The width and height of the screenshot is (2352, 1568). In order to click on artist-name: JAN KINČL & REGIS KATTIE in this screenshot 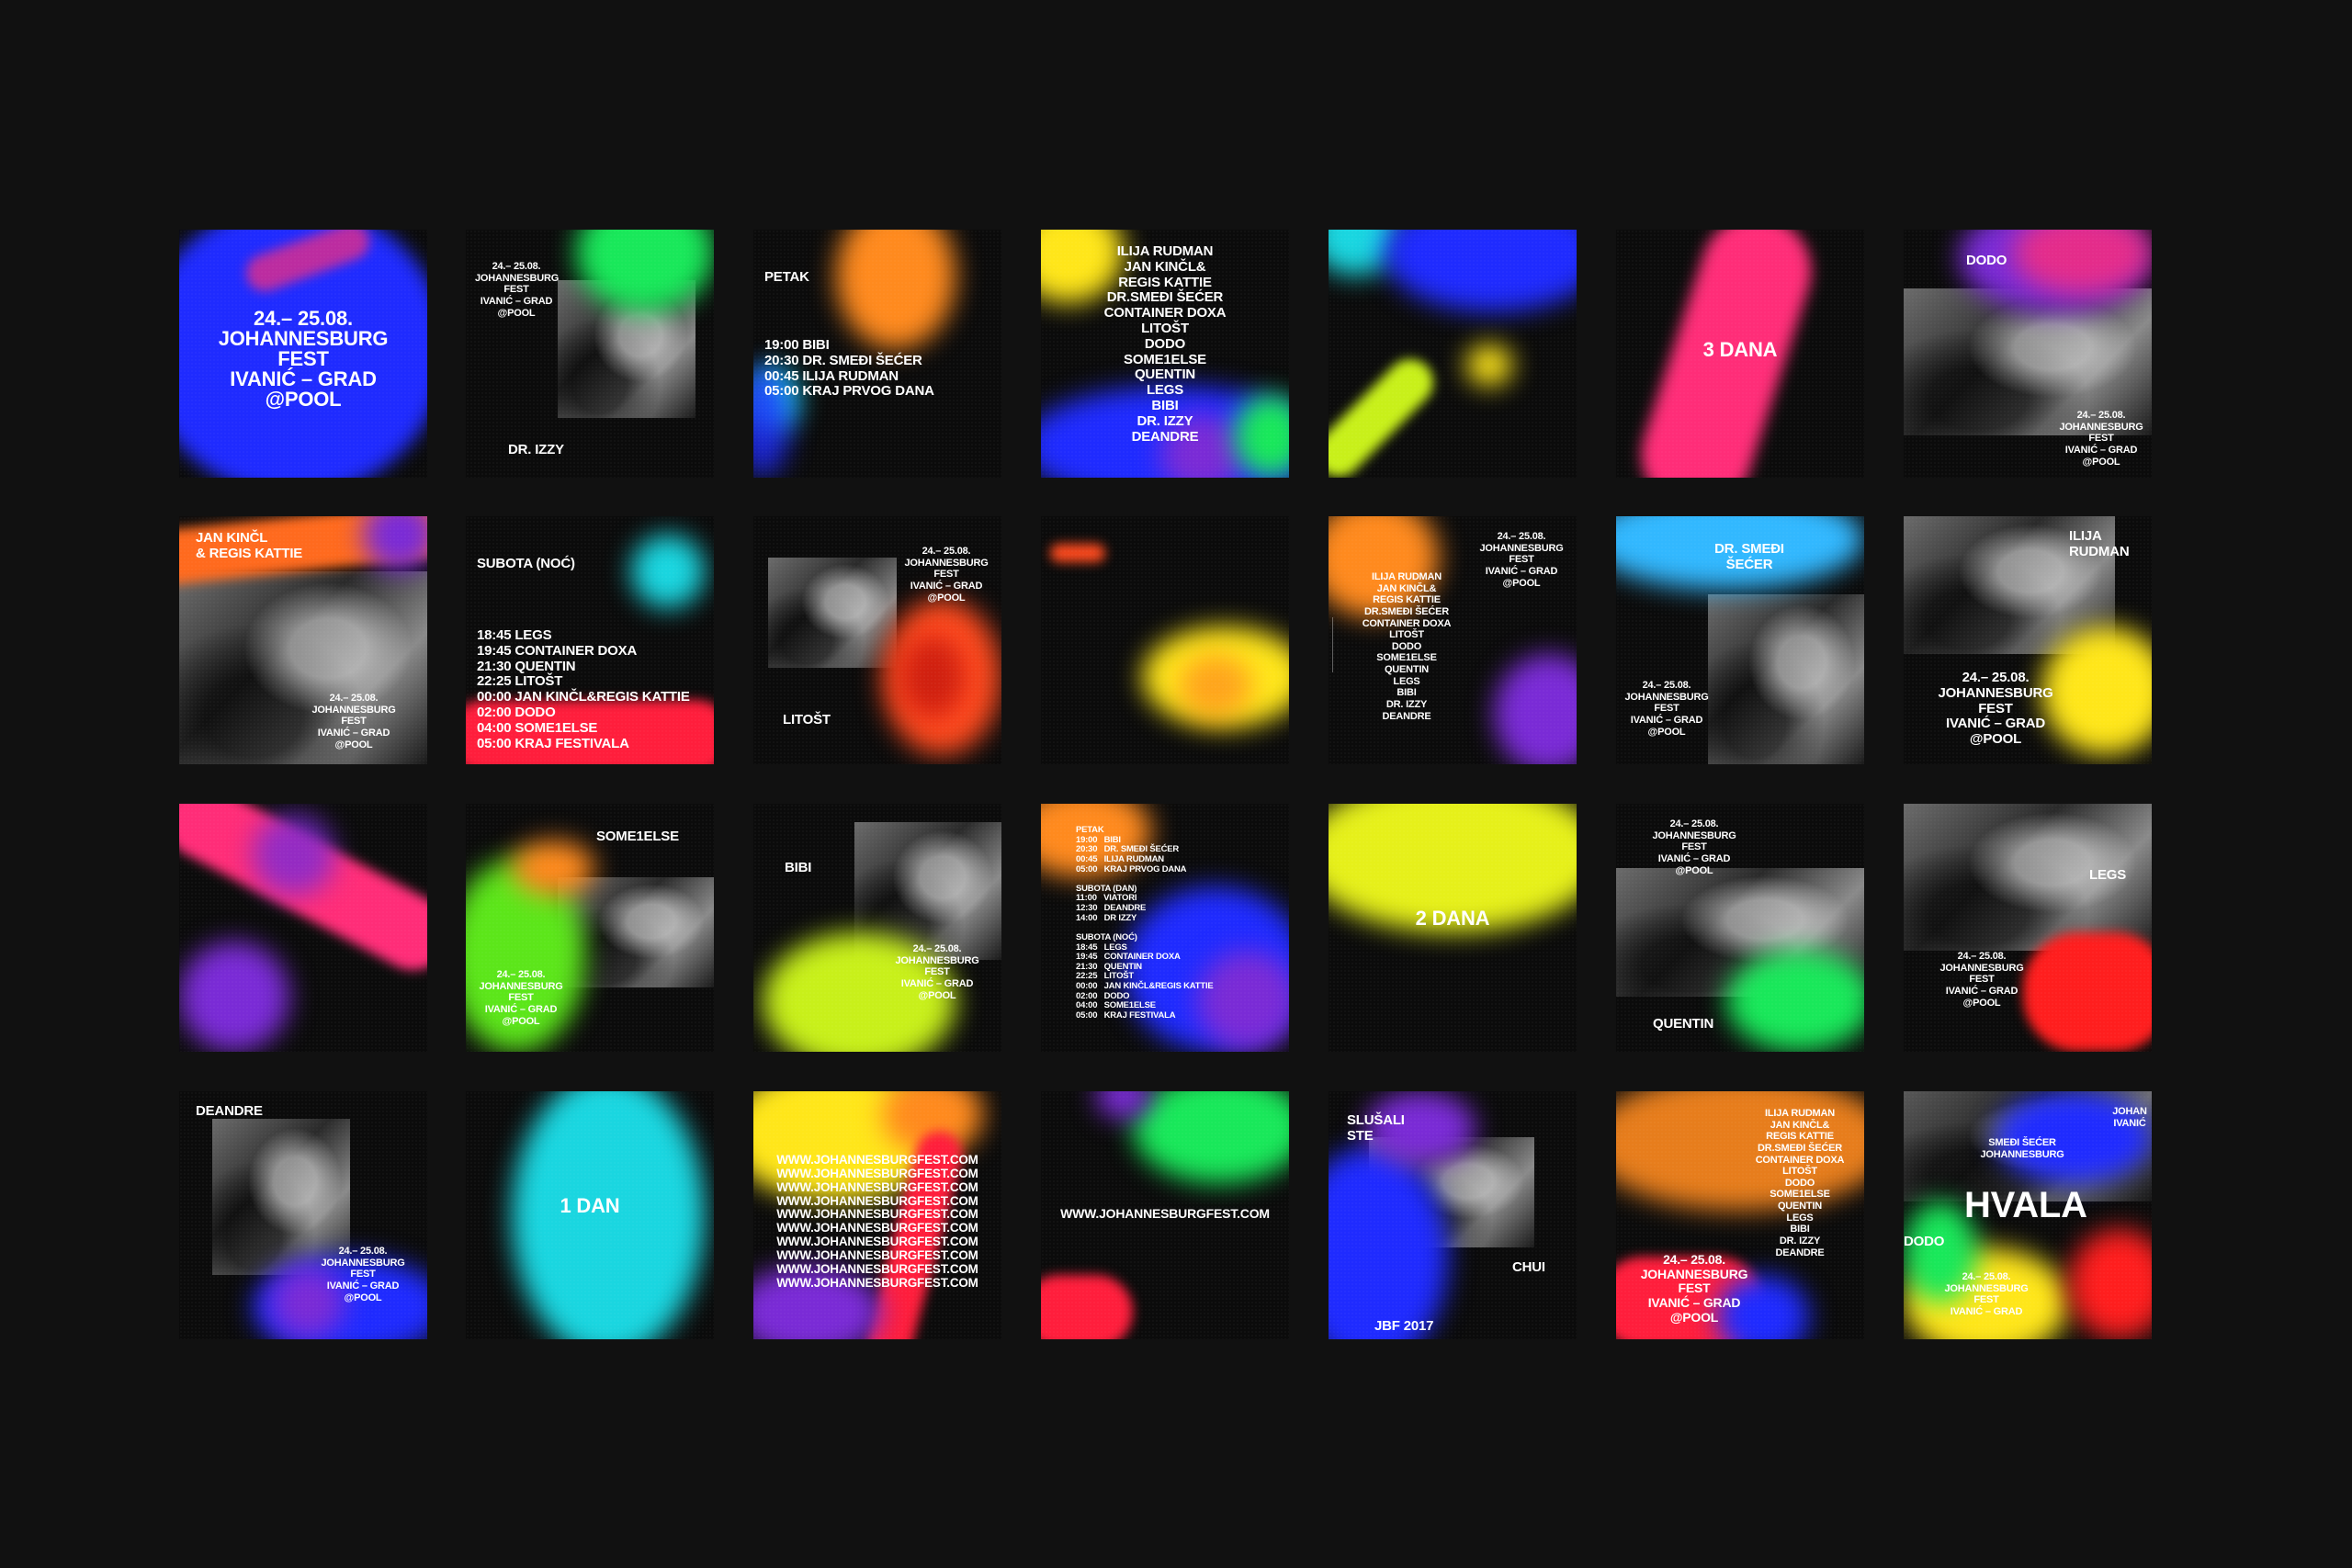, I will do `click(250, 545)`.